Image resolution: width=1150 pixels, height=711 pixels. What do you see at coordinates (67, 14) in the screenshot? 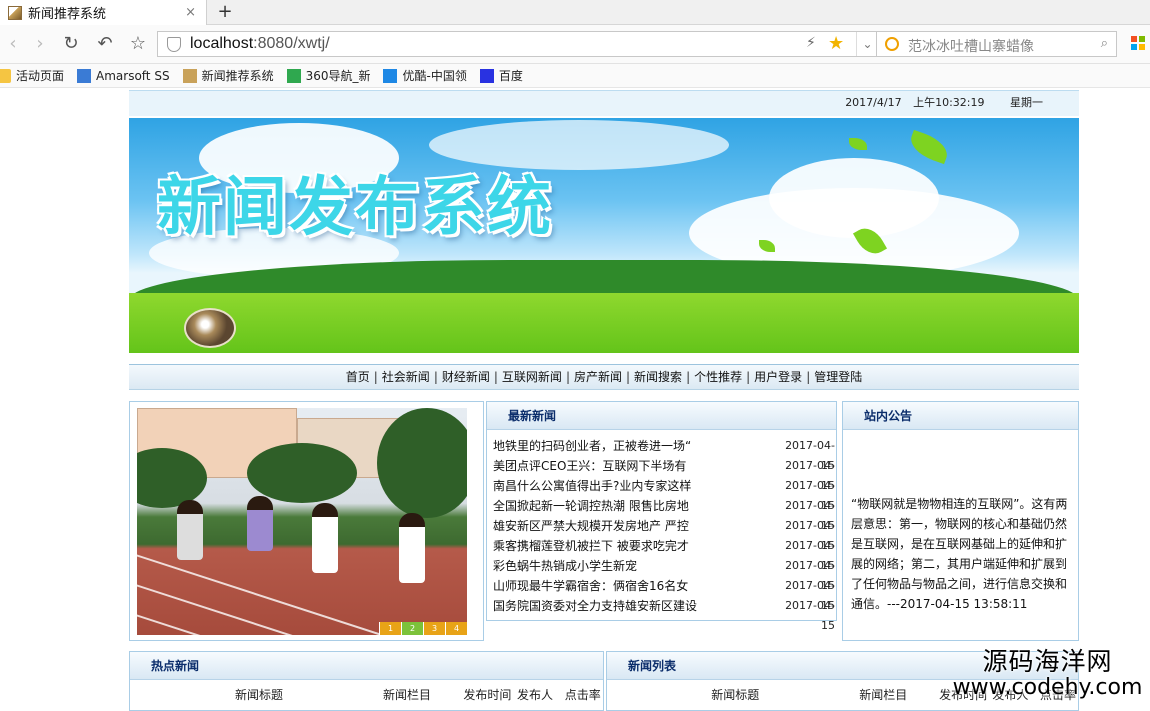
I see `tab-title: 新闻推荐系统` at bounding box center [67, 14].